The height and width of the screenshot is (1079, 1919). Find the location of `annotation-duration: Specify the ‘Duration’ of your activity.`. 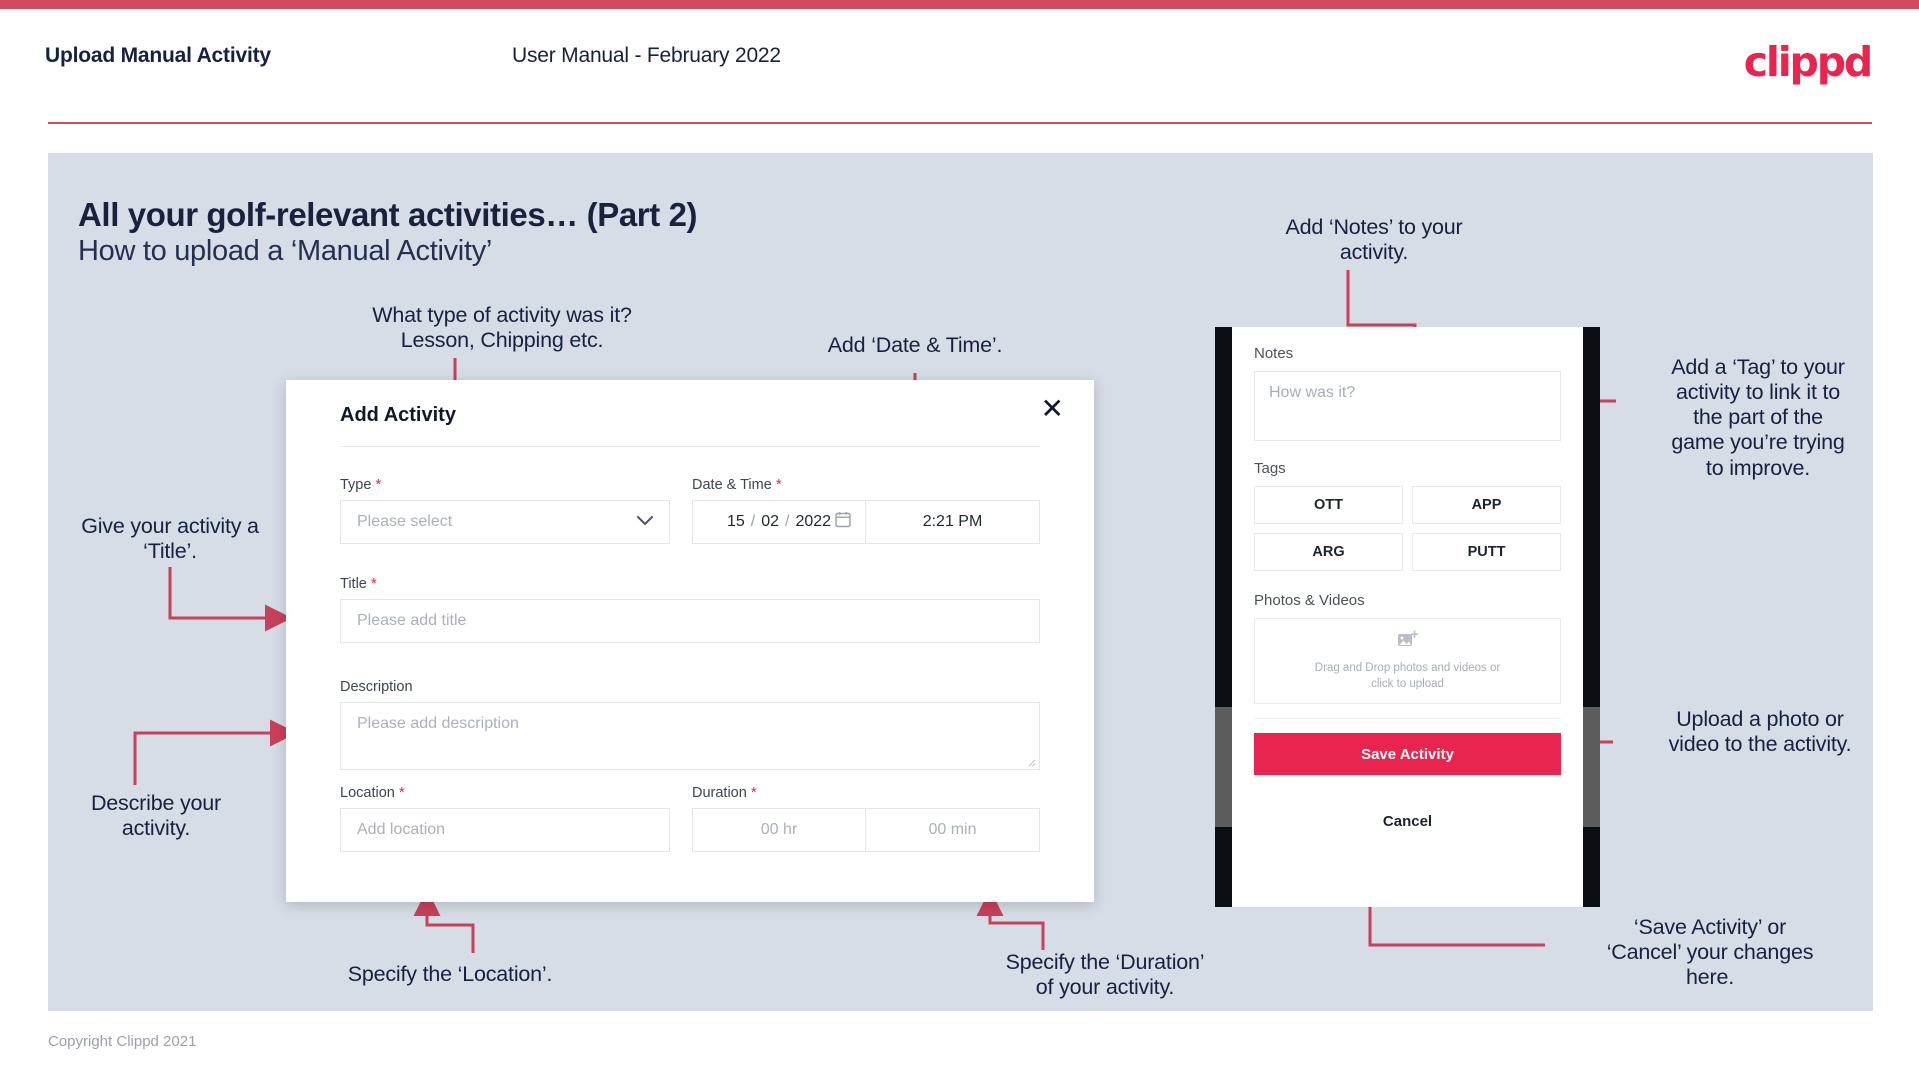

annotation-duration: Specify the ‘Duration’ of your activity. is located at coordinates (1105, 975).